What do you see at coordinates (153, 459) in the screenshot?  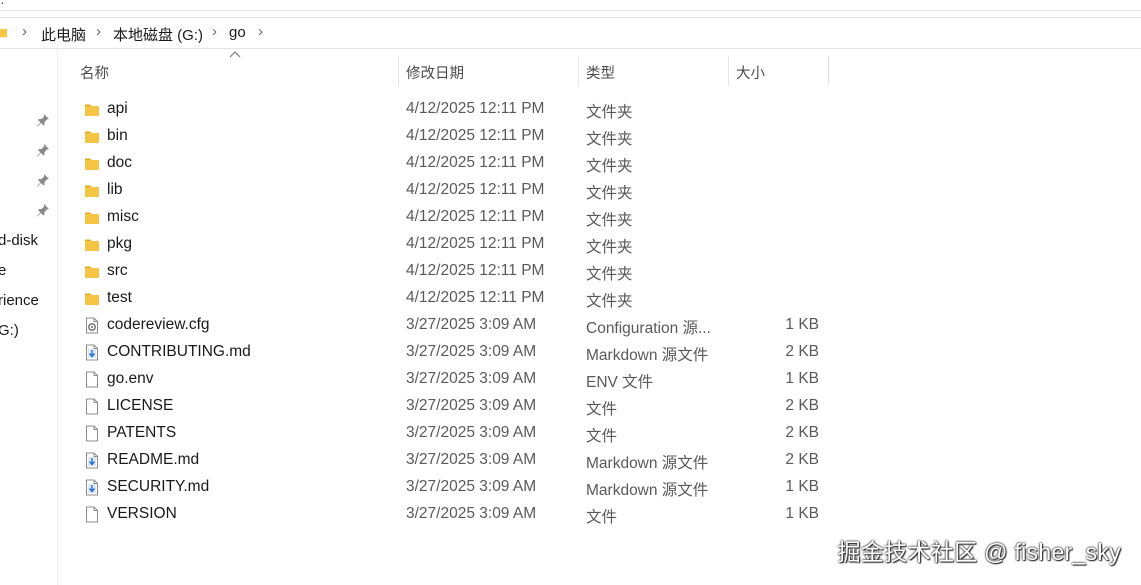 I see `file-name: README.md` at bounding box center [153, 459].